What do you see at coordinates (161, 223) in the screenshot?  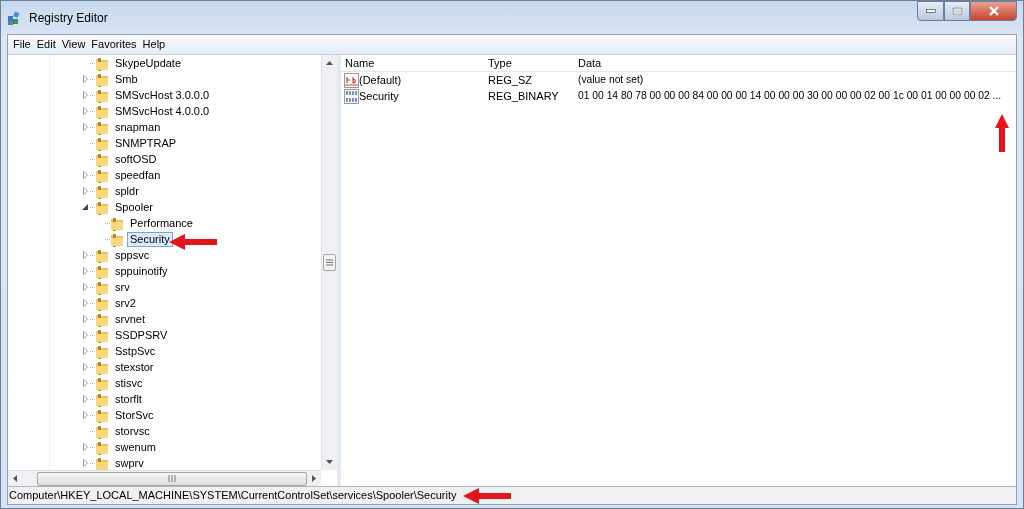 I see `tree-item: Performance` at bounding box center [161, 223].